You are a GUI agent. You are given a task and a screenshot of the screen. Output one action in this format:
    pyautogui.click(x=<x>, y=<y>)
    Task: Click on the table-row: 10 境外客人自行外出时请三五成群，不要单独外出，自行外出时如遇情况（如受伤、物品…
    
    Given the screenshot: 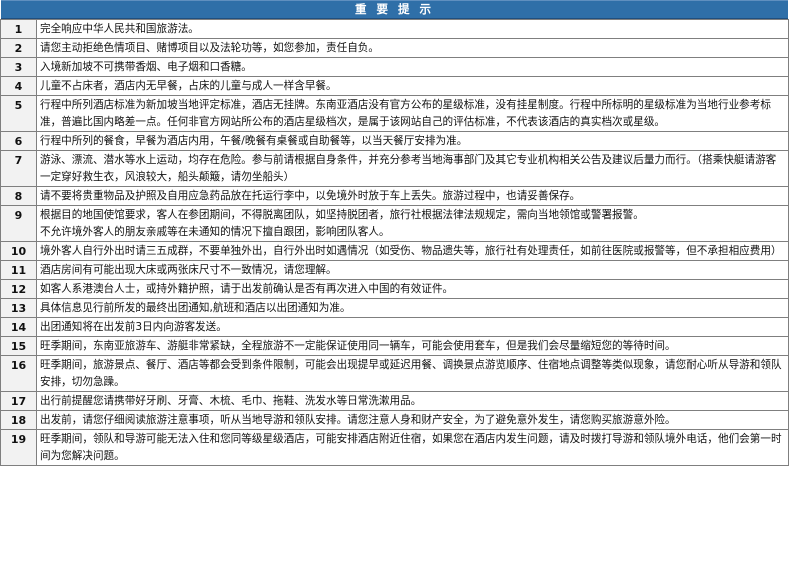 What is the action you would take?
    pyautogui.click(x=394, y=251)
    